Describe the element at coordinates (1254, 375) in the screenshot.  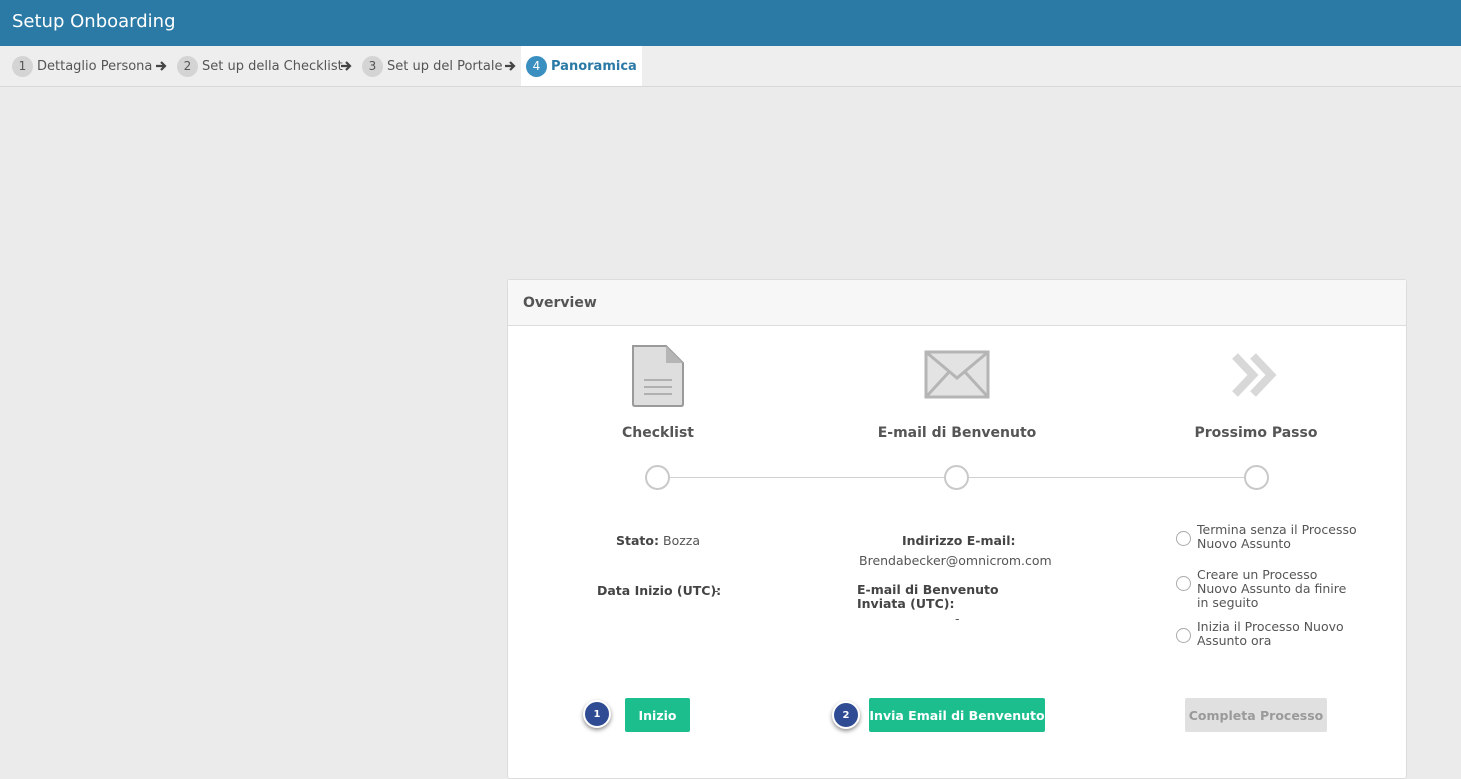
I see `double-chevron-right-icon` at that location.